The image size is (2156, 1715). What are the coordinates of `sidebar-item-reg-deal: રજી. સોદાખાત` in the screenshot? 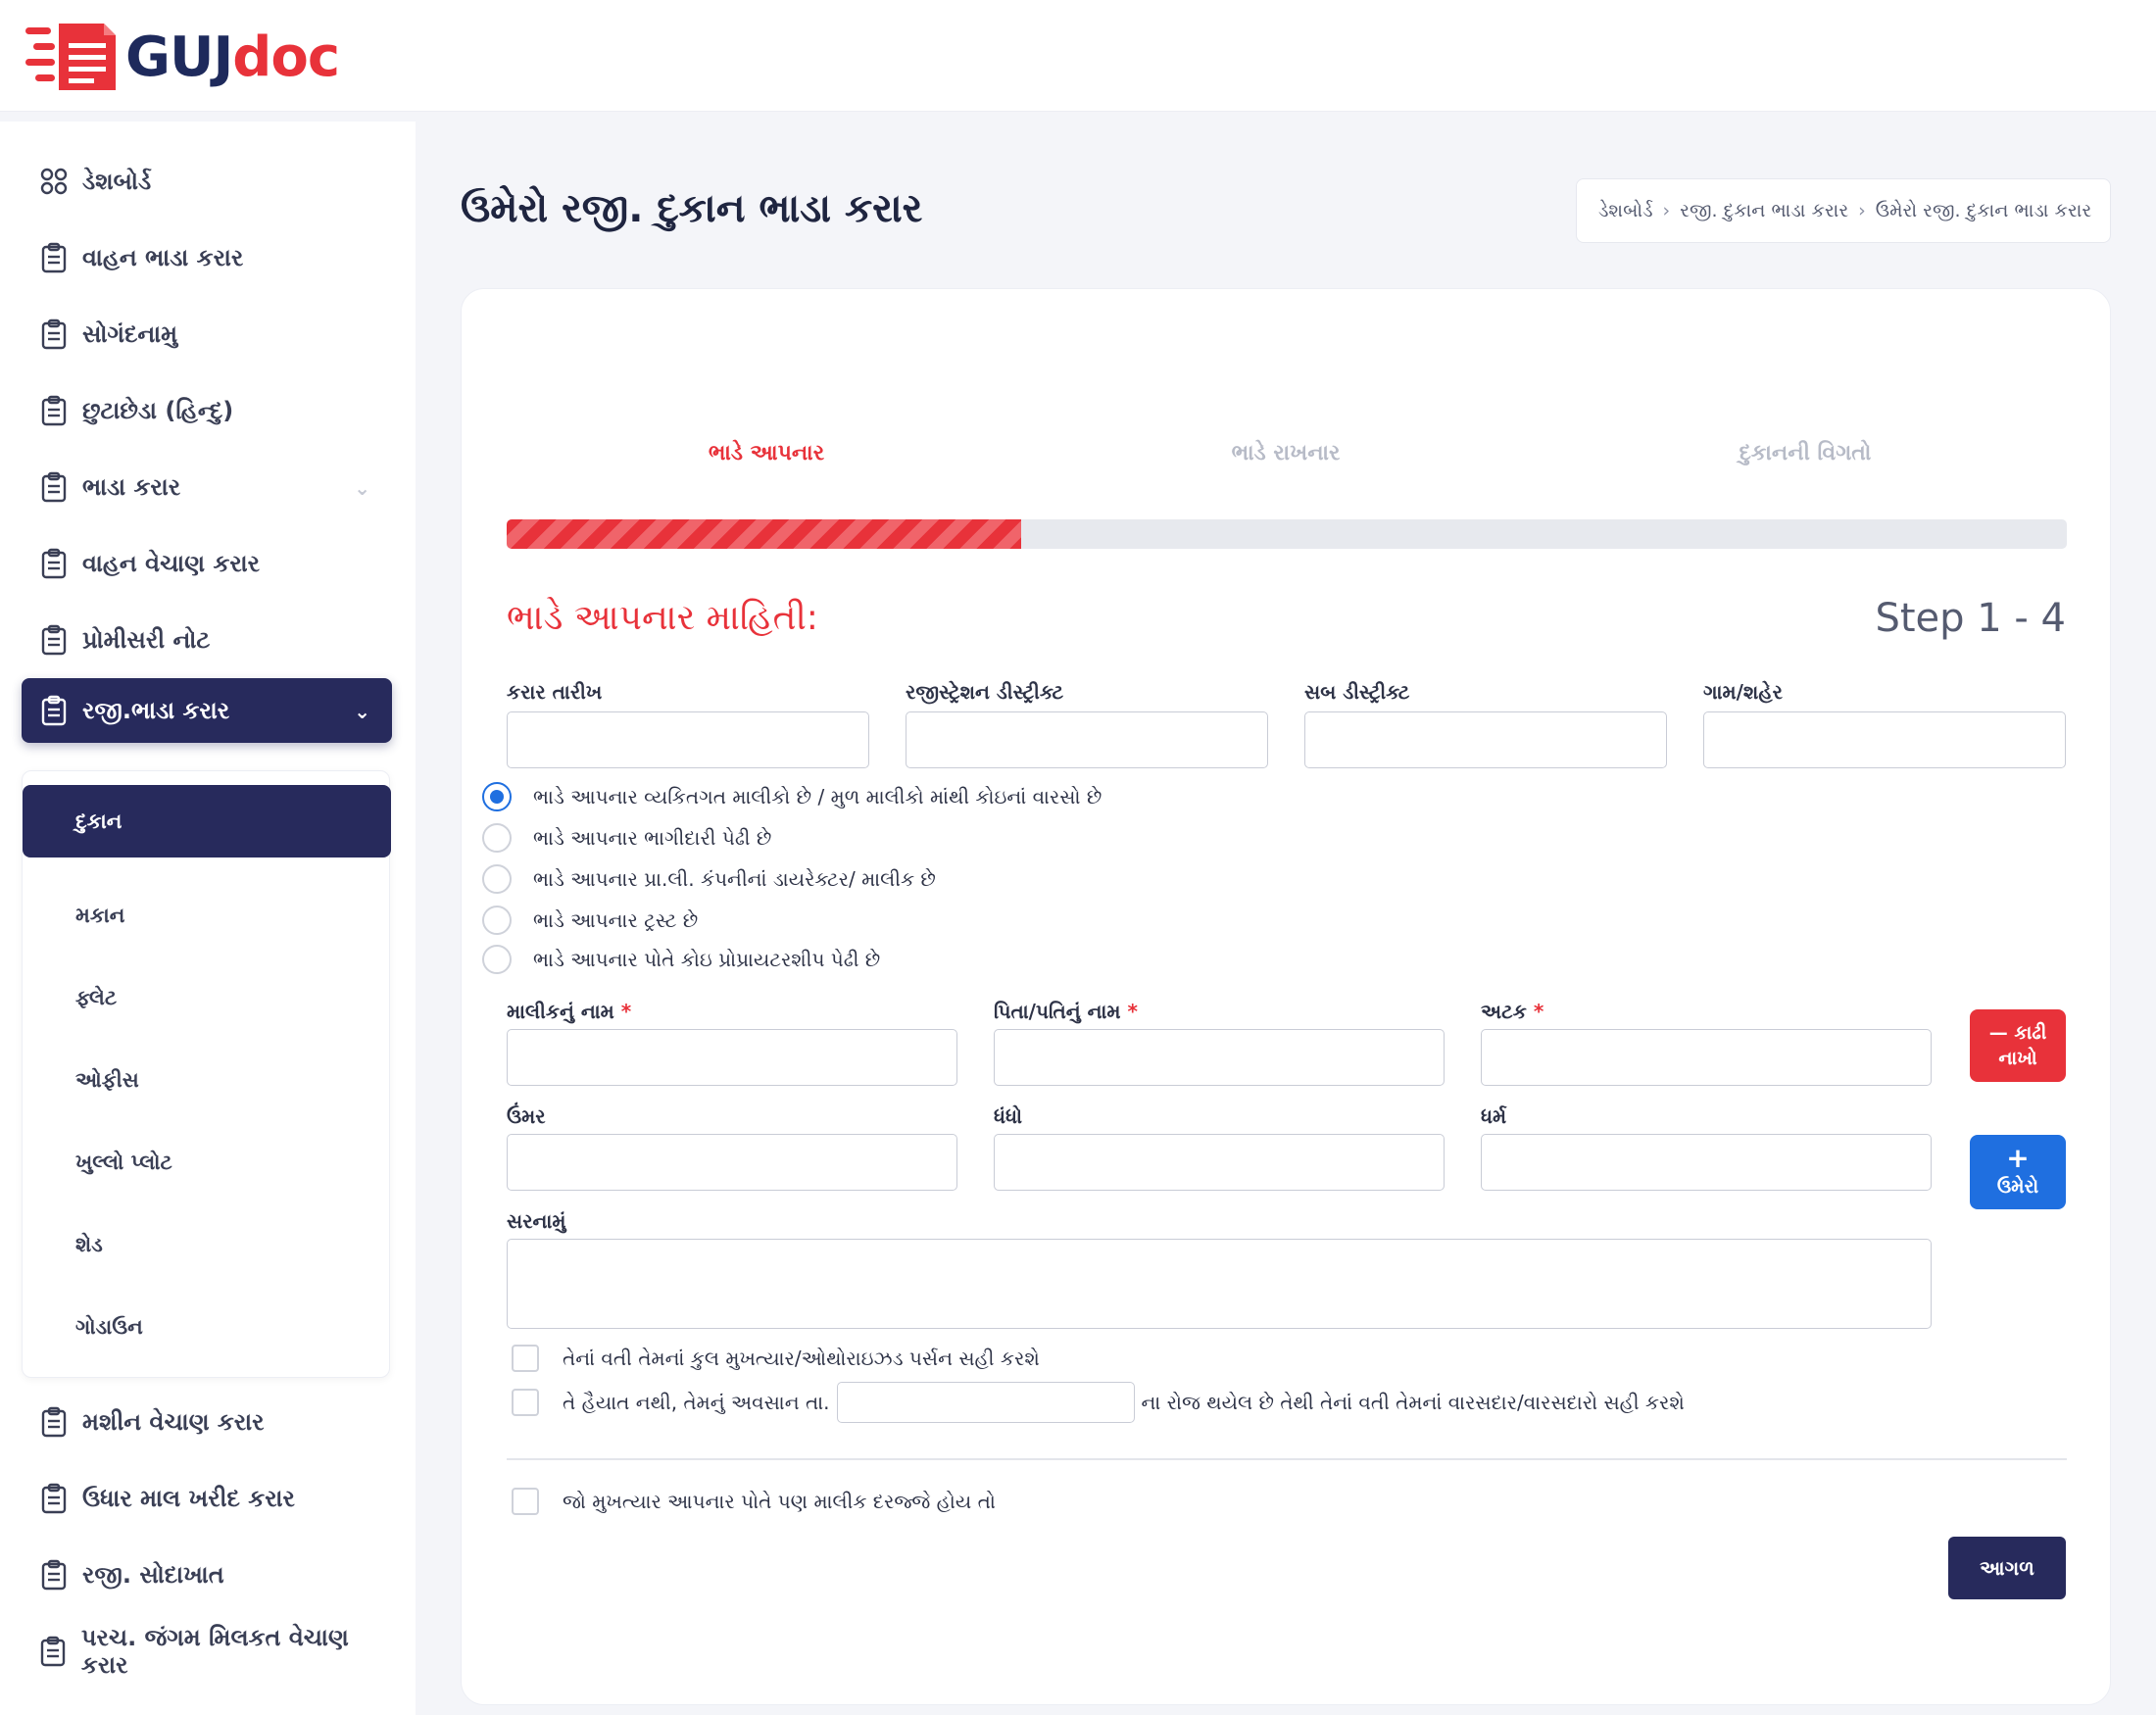 It's located at (207, 1575).